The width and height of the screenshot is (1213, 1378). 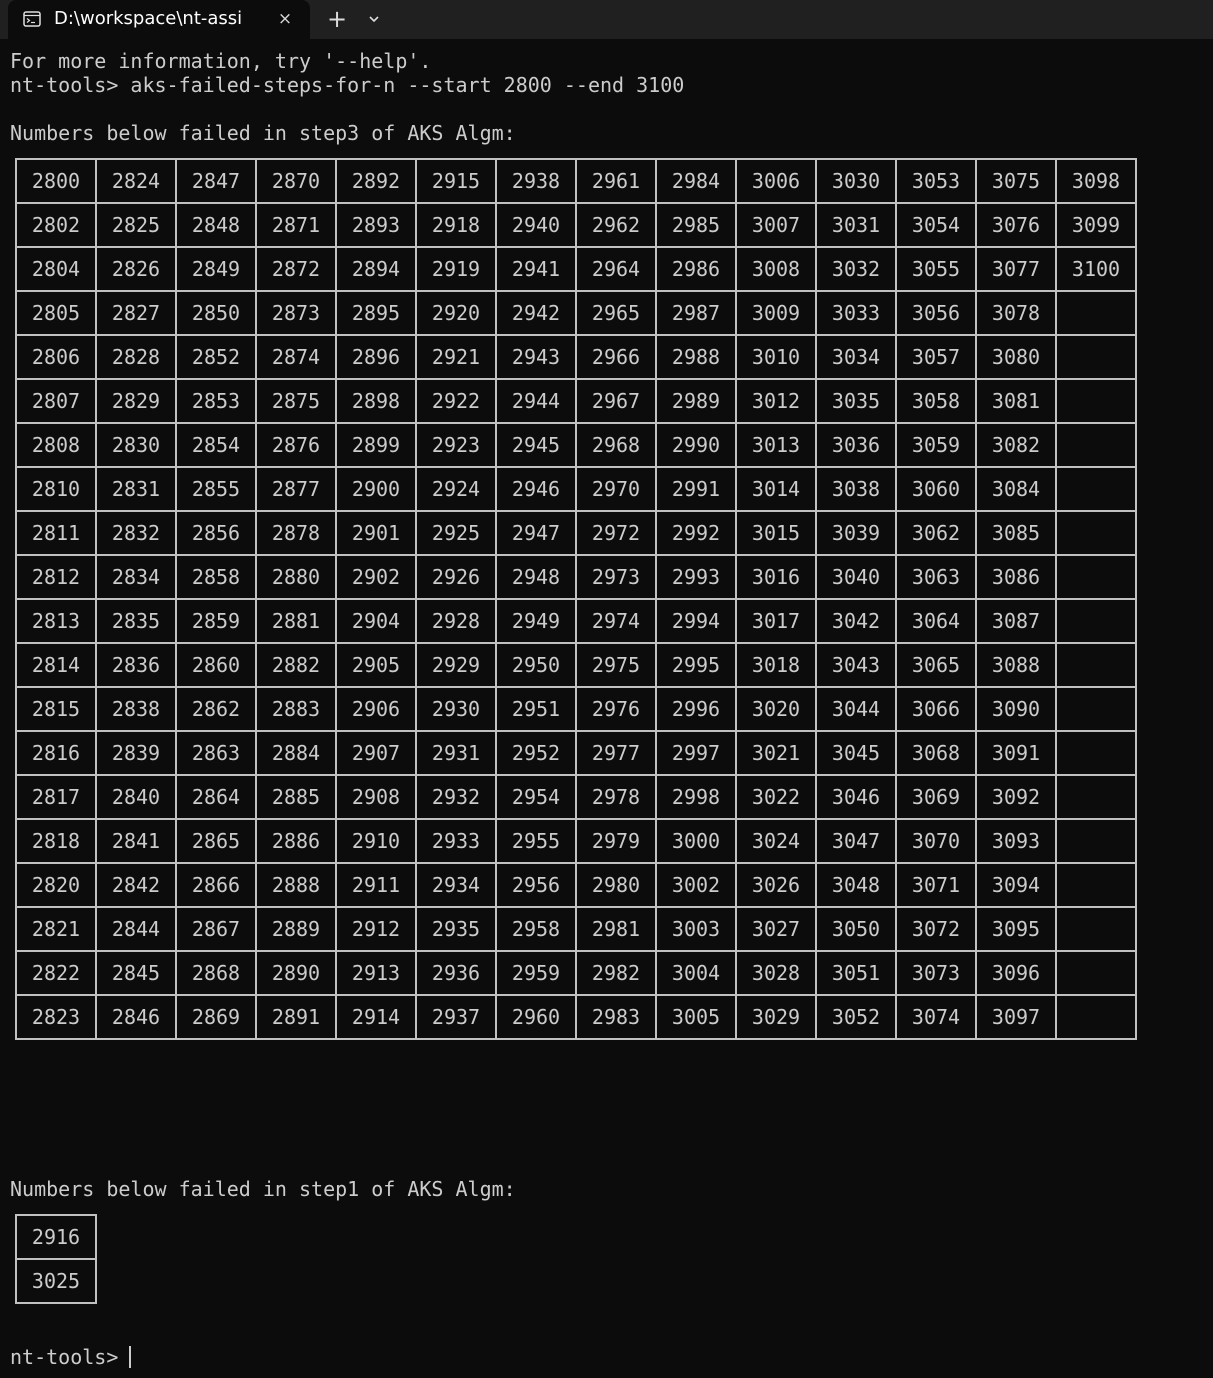 What do you see at coordinates (1016, 621) in the screenshot?
I see `table-cell: 3087` at bounding box center [1016, 621].